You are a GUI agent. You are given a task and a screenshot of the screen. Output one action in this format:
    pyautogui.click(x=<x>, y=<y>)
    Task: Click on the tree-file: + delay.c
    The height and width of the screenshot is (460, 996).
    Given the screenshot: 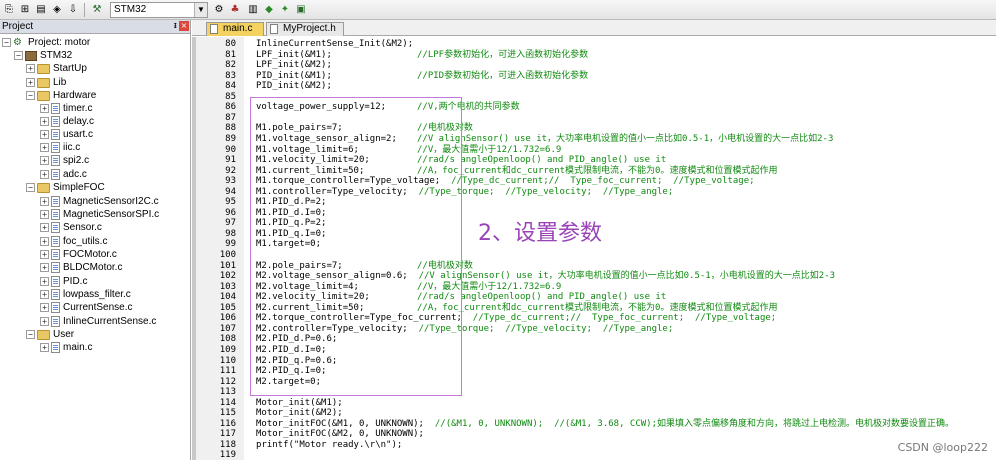 What is the action you would take?
    pyautogui.click(x=67, y=121)
    